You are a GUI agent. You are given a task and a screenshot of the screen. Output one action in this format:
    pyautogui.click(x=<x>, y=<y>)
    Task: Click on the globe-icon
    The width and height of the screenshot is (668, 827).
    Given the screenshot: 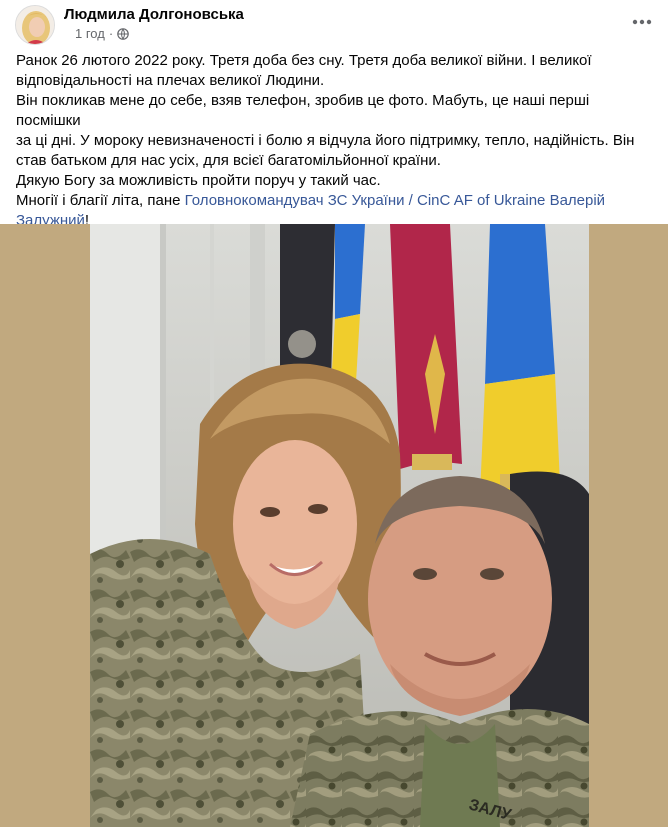 What is the action you would take?
    pyautogui.click(x=123, y=34)
    